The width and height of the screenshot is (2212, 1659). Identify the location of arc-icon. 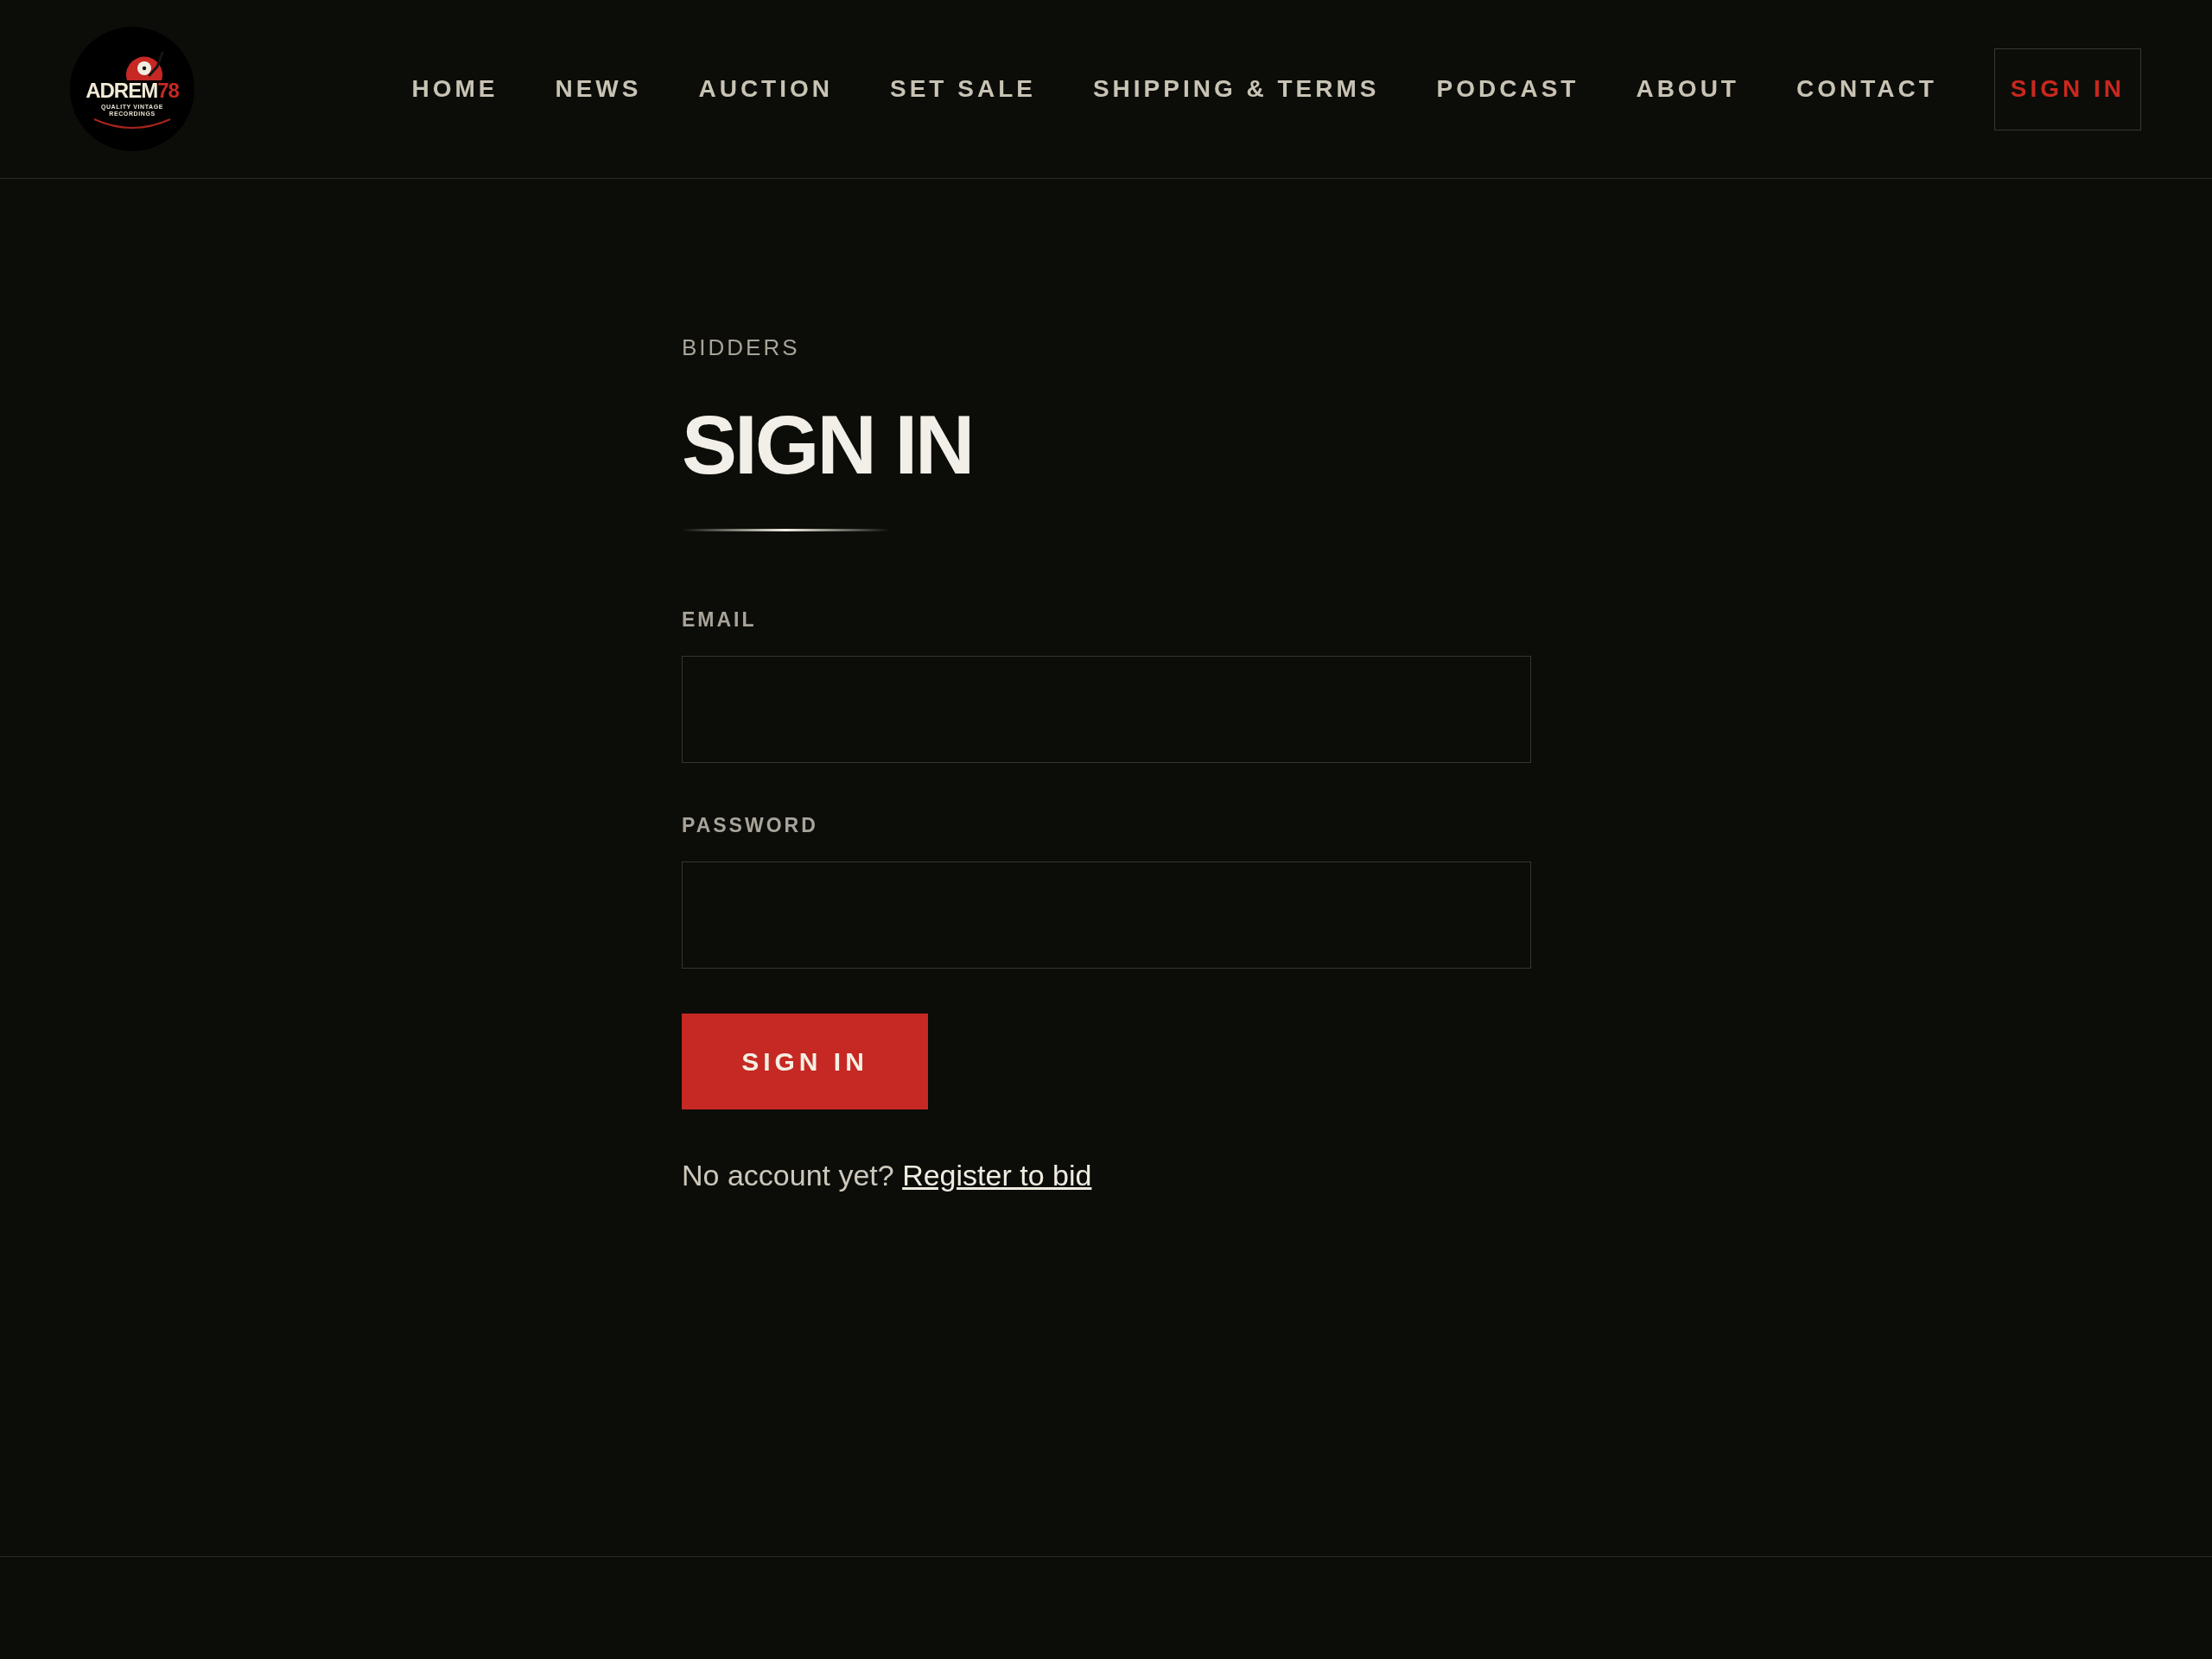
(132, 123).